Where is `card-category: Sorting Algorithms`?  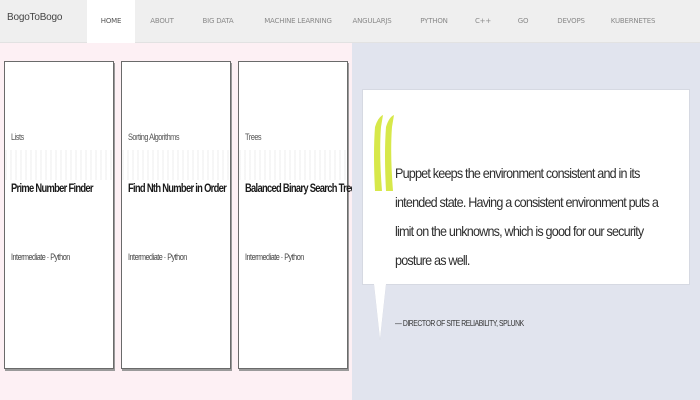
card-category: Sorting Algorithms is located at coordinates (154, 137).